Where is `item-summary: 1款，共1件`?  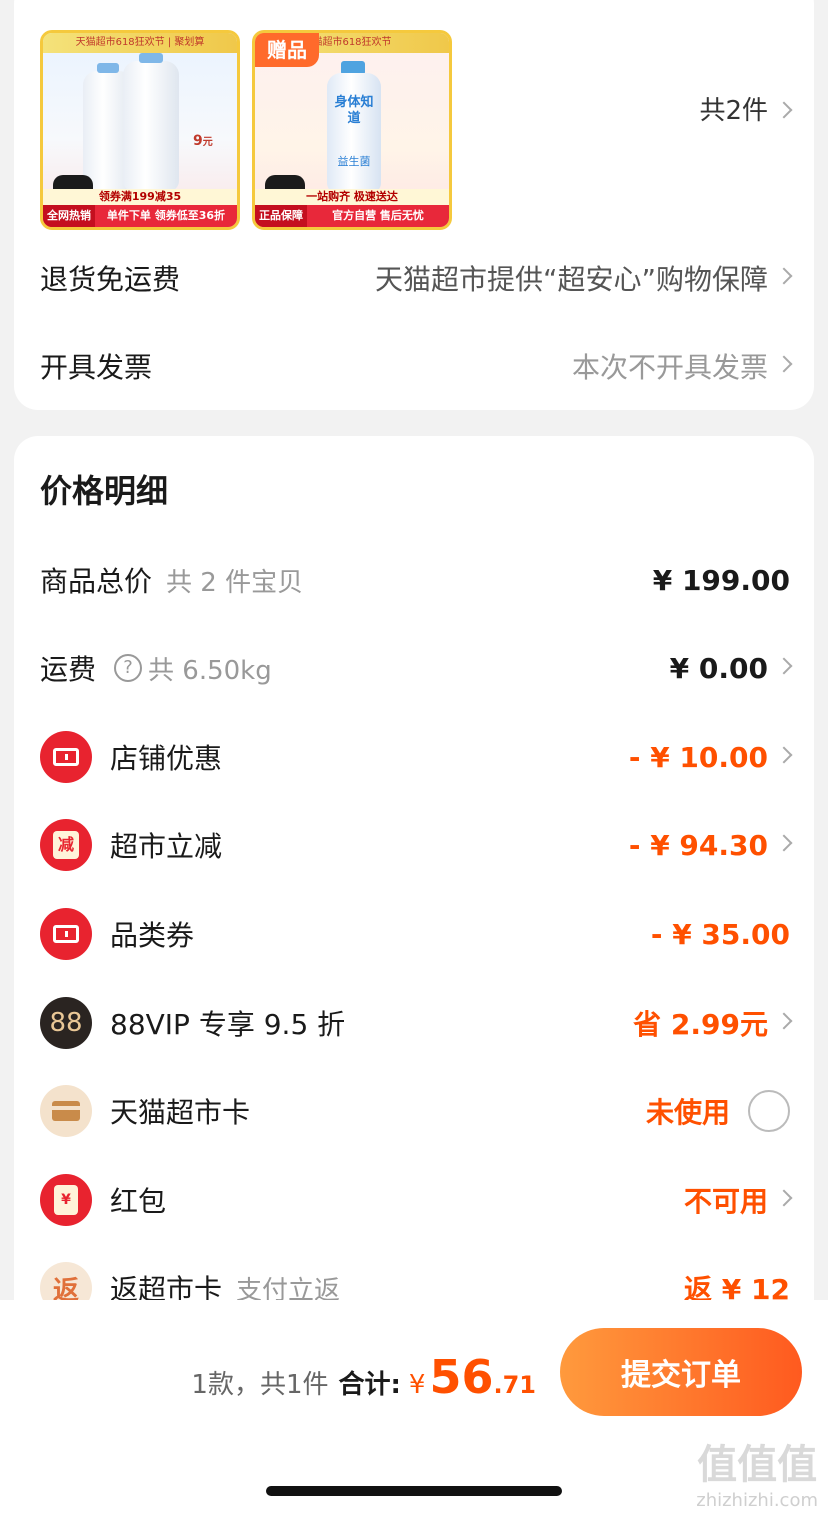
item-summary: 1款，共1件 is located at coordinates (260, 1385).